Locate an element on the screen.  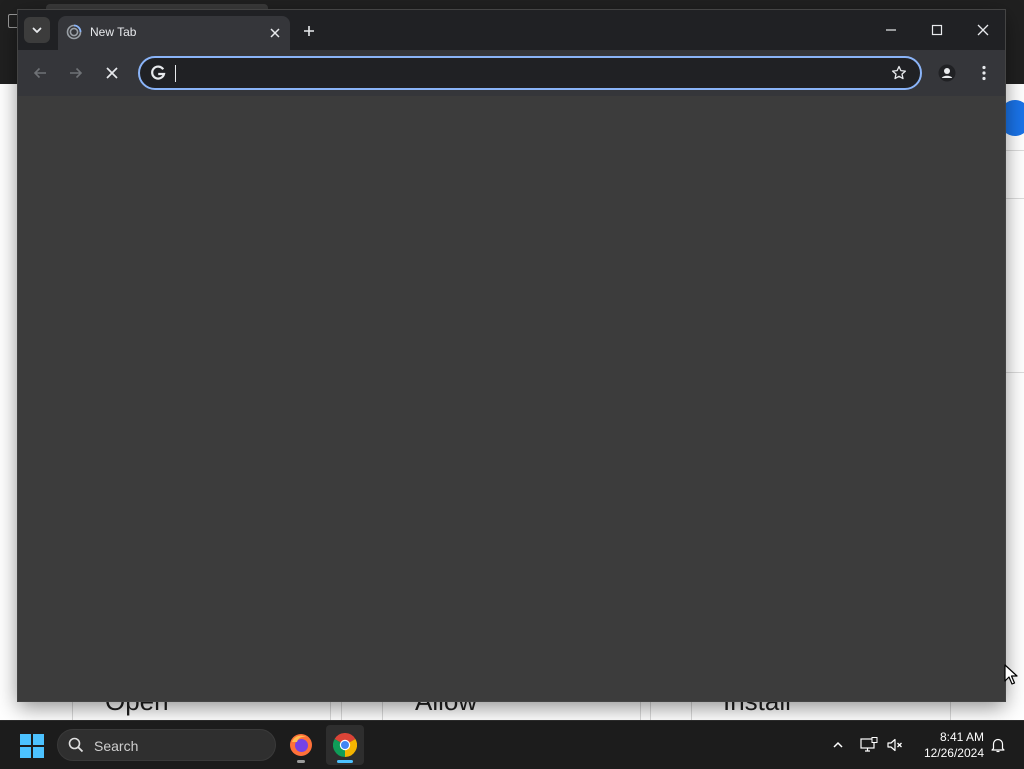
taskbar-clock: 8:41 AM 12/26/2024 is located at coordinates (948, 745).